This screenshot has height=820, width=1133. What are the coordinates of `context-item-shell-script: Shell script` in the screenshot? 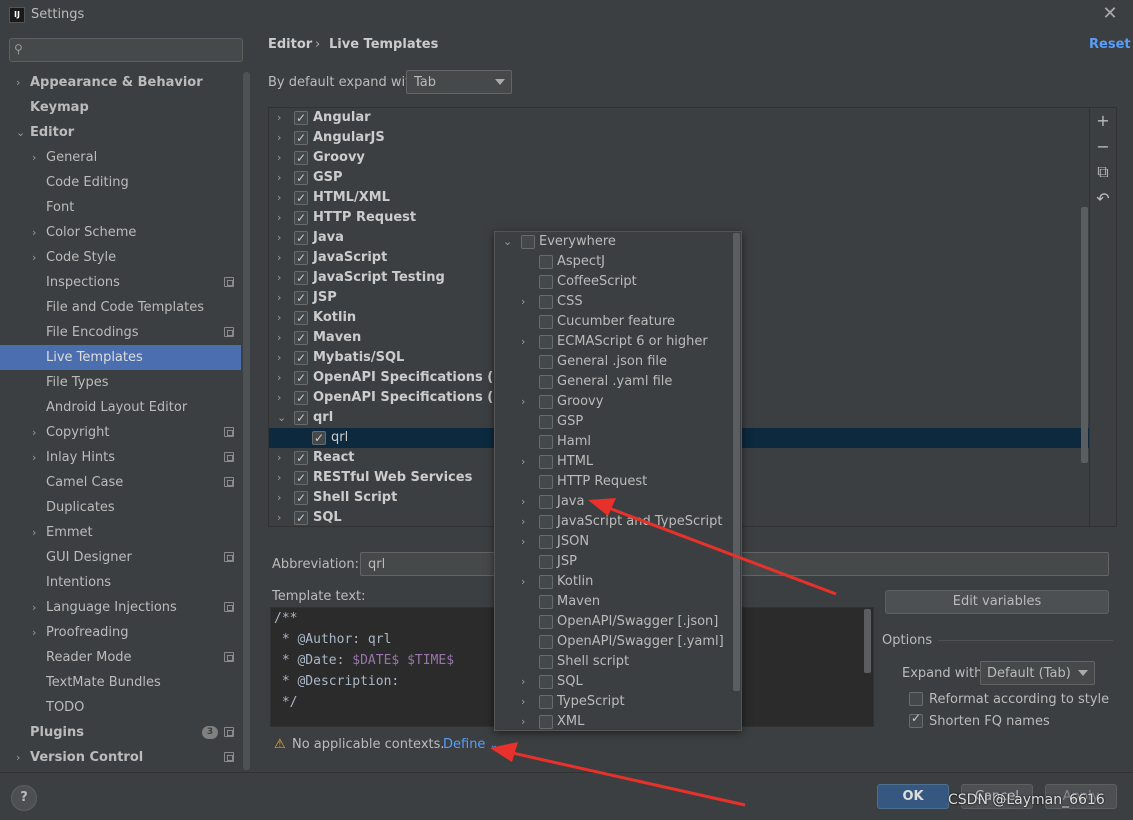 It's located at (618, 662).